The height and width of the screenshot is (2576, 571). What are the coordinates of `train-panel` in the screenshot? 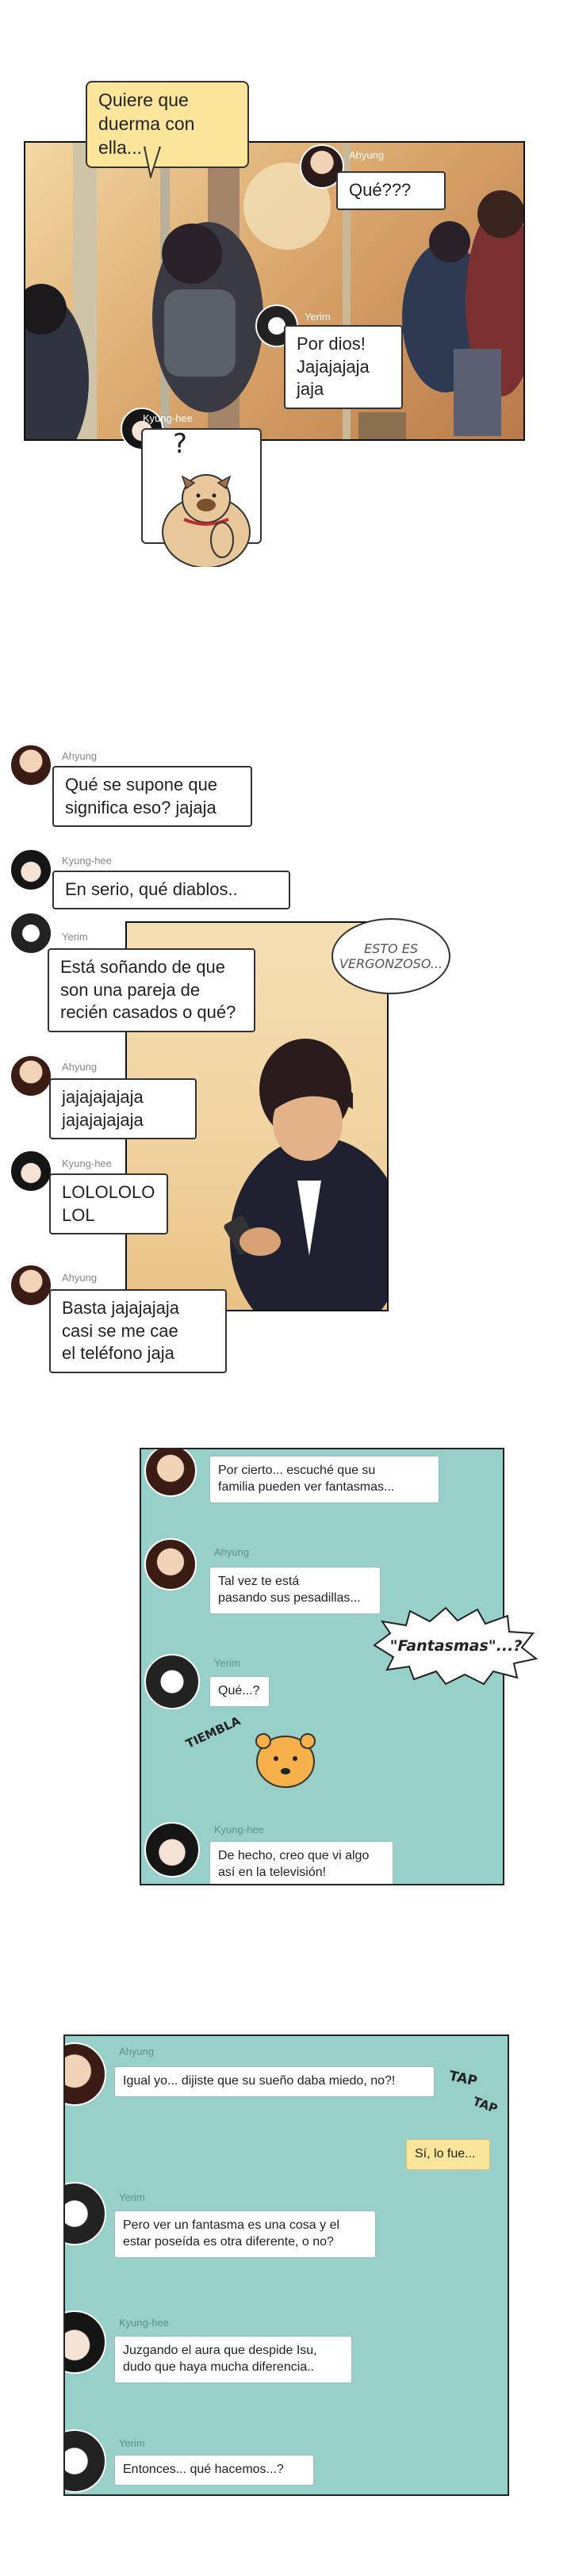 It's located at (274, 291).